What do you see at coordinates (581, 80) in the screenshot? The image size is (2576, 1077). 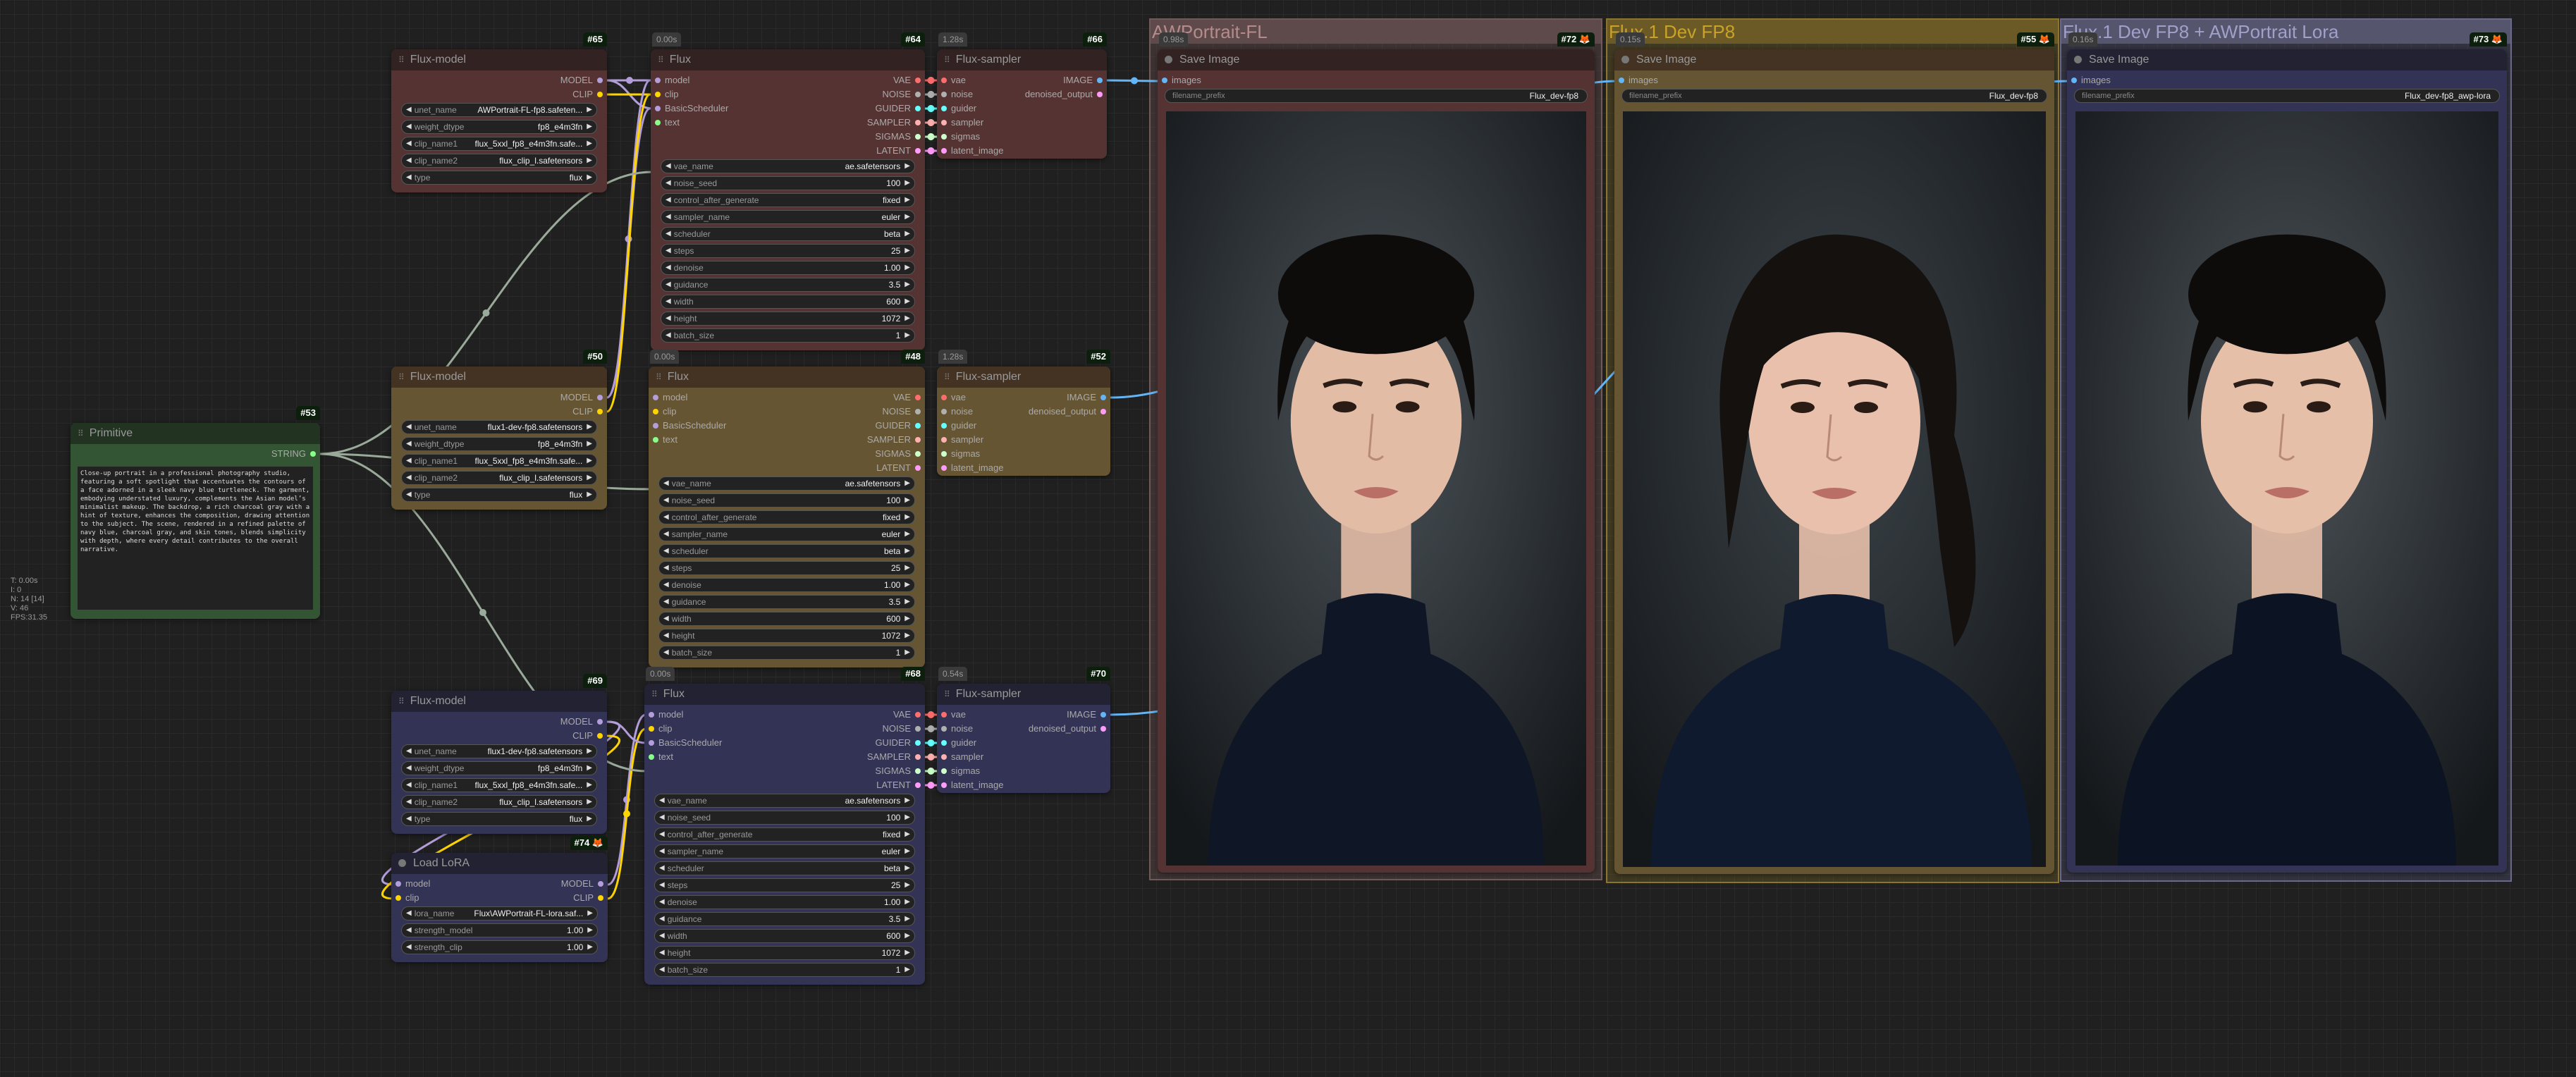 I see `output-slot-model: MODEL` at bounding box center [581, 80].